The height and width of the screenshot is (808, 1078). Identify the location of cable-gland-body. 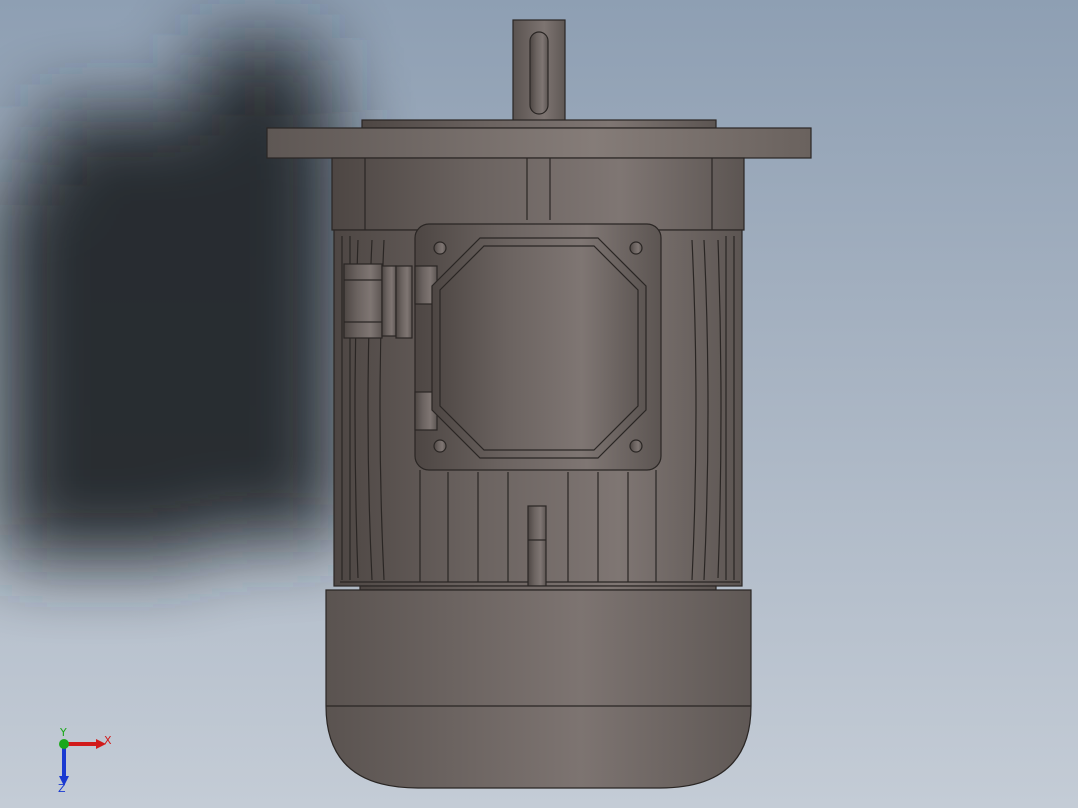
(389, 301).